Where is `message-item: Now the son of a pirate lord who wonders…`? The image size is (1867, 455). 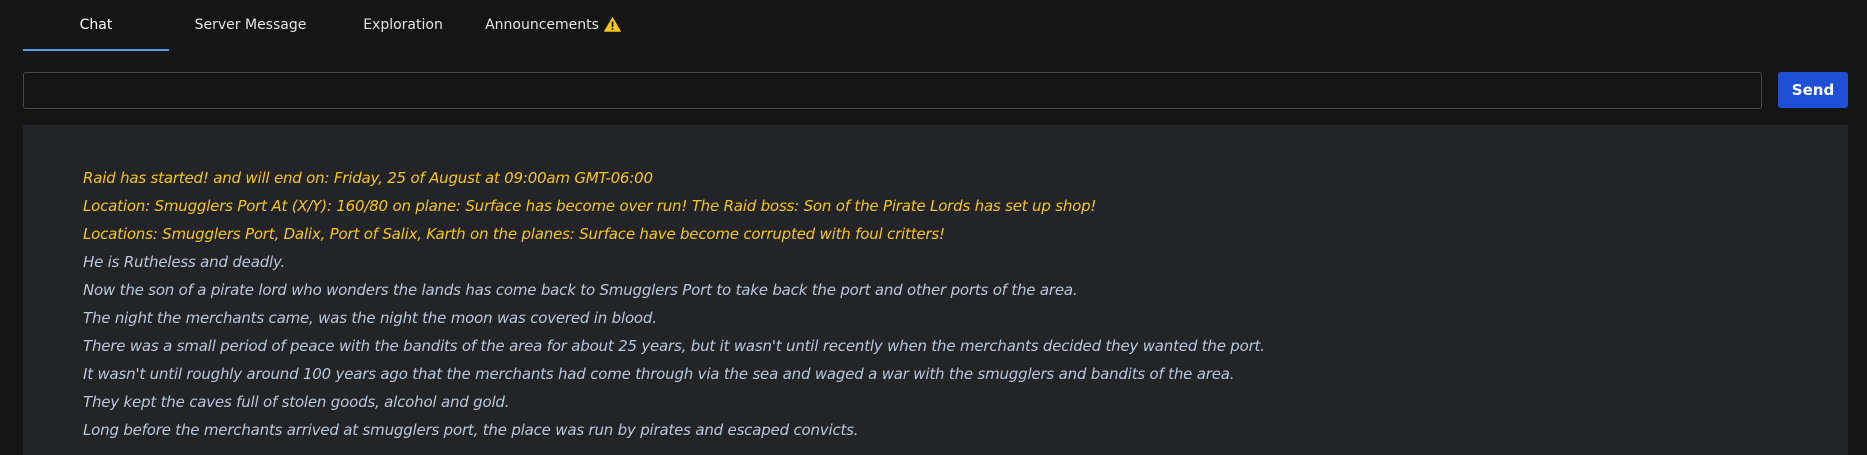 message-item: Now the son of a pirate lord who wonders… is located at coordinates (580, 290).